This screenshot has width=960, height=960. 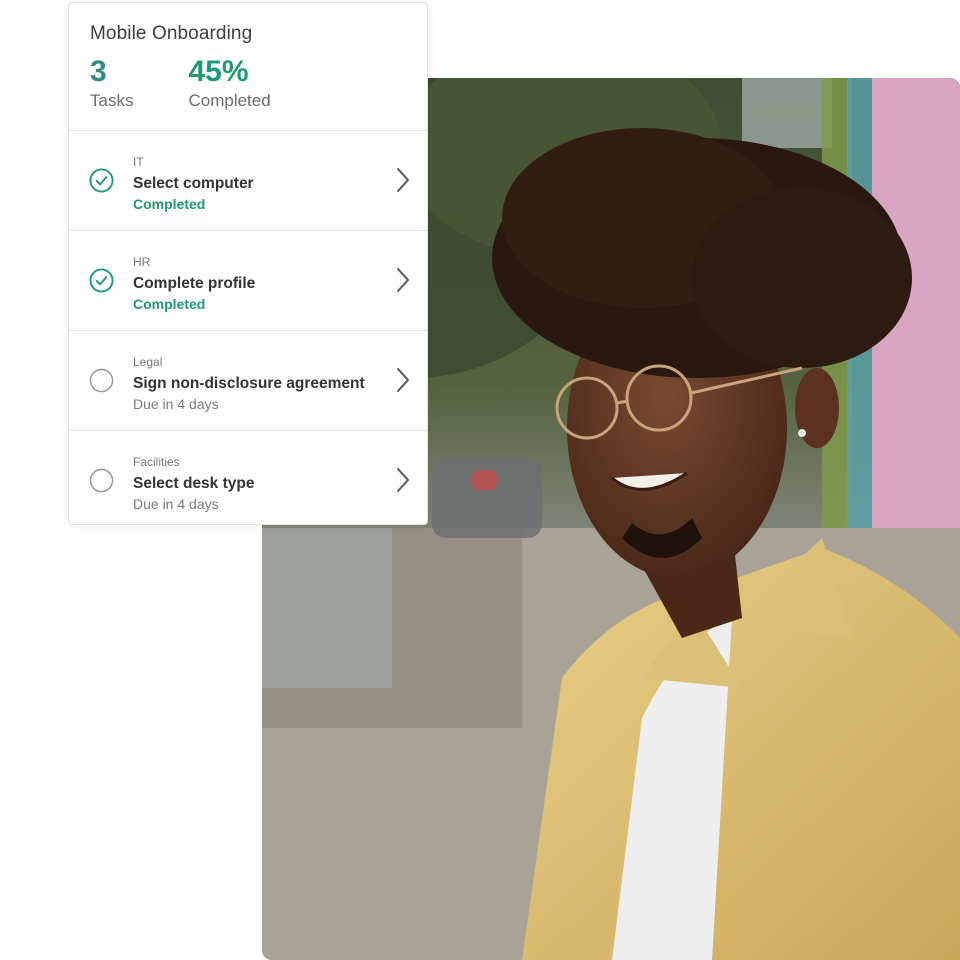 I want to click on completed-percent: 45%, so click(x=218, y=71).